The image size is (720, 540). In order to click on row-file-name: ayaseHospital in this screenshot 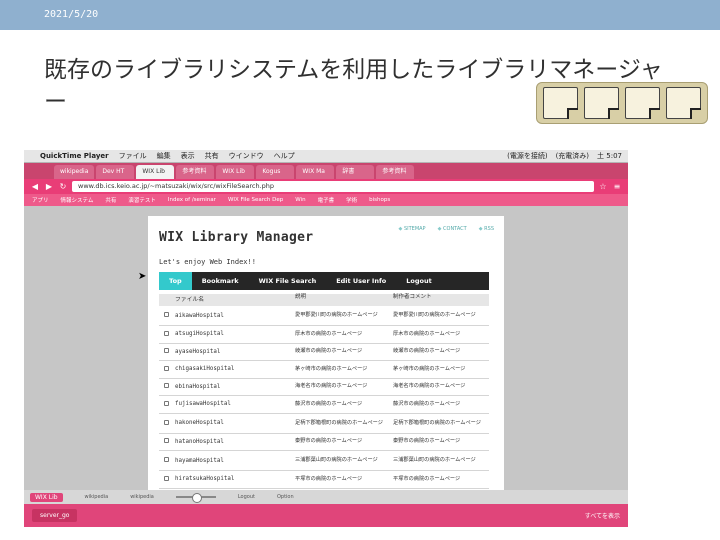, I will do `click(233, 352)`.